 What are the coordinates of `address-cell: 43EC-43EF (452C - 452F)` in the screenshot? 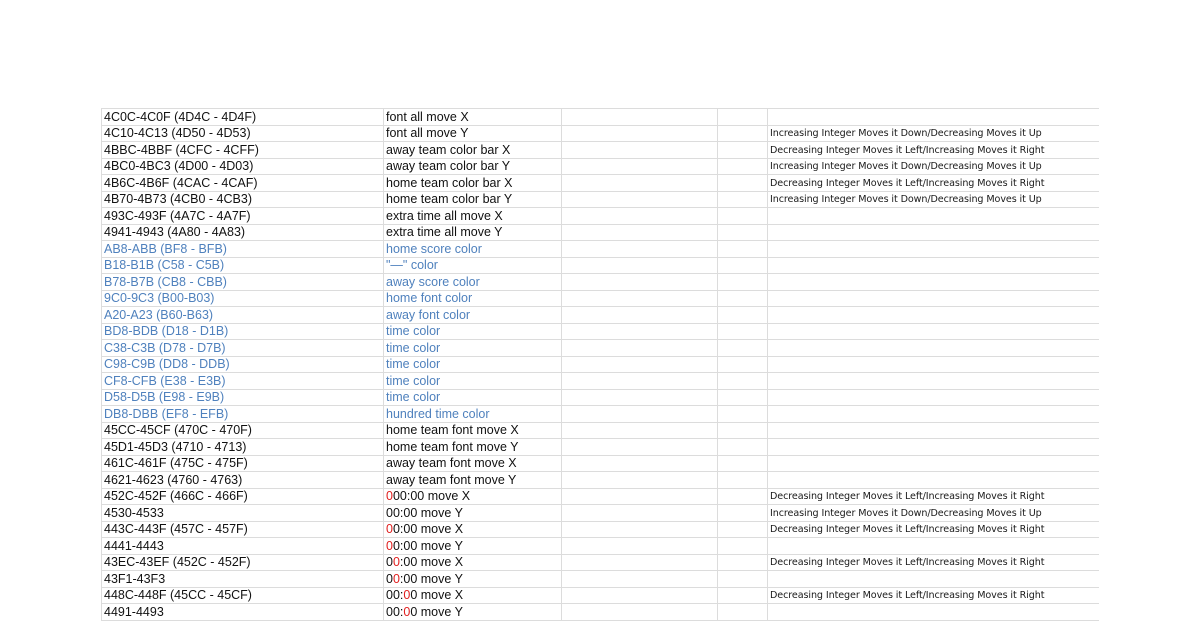 It's located at (242, 562).